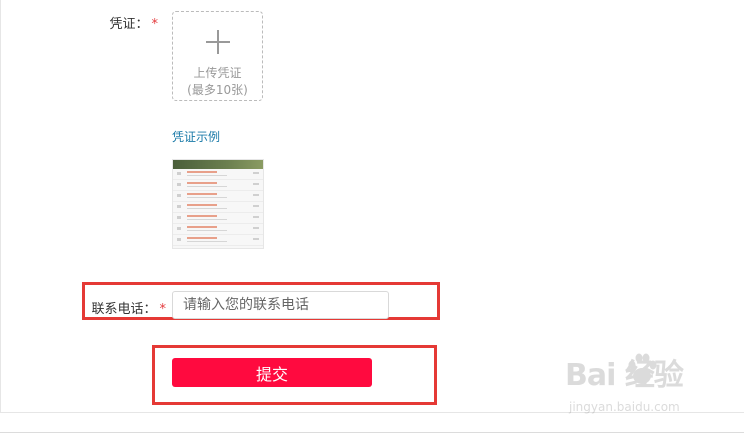 The image size is (744, 435). Describe the element at coordinates (642, 368) in the screenshot. I see `paw-icon` at that location.